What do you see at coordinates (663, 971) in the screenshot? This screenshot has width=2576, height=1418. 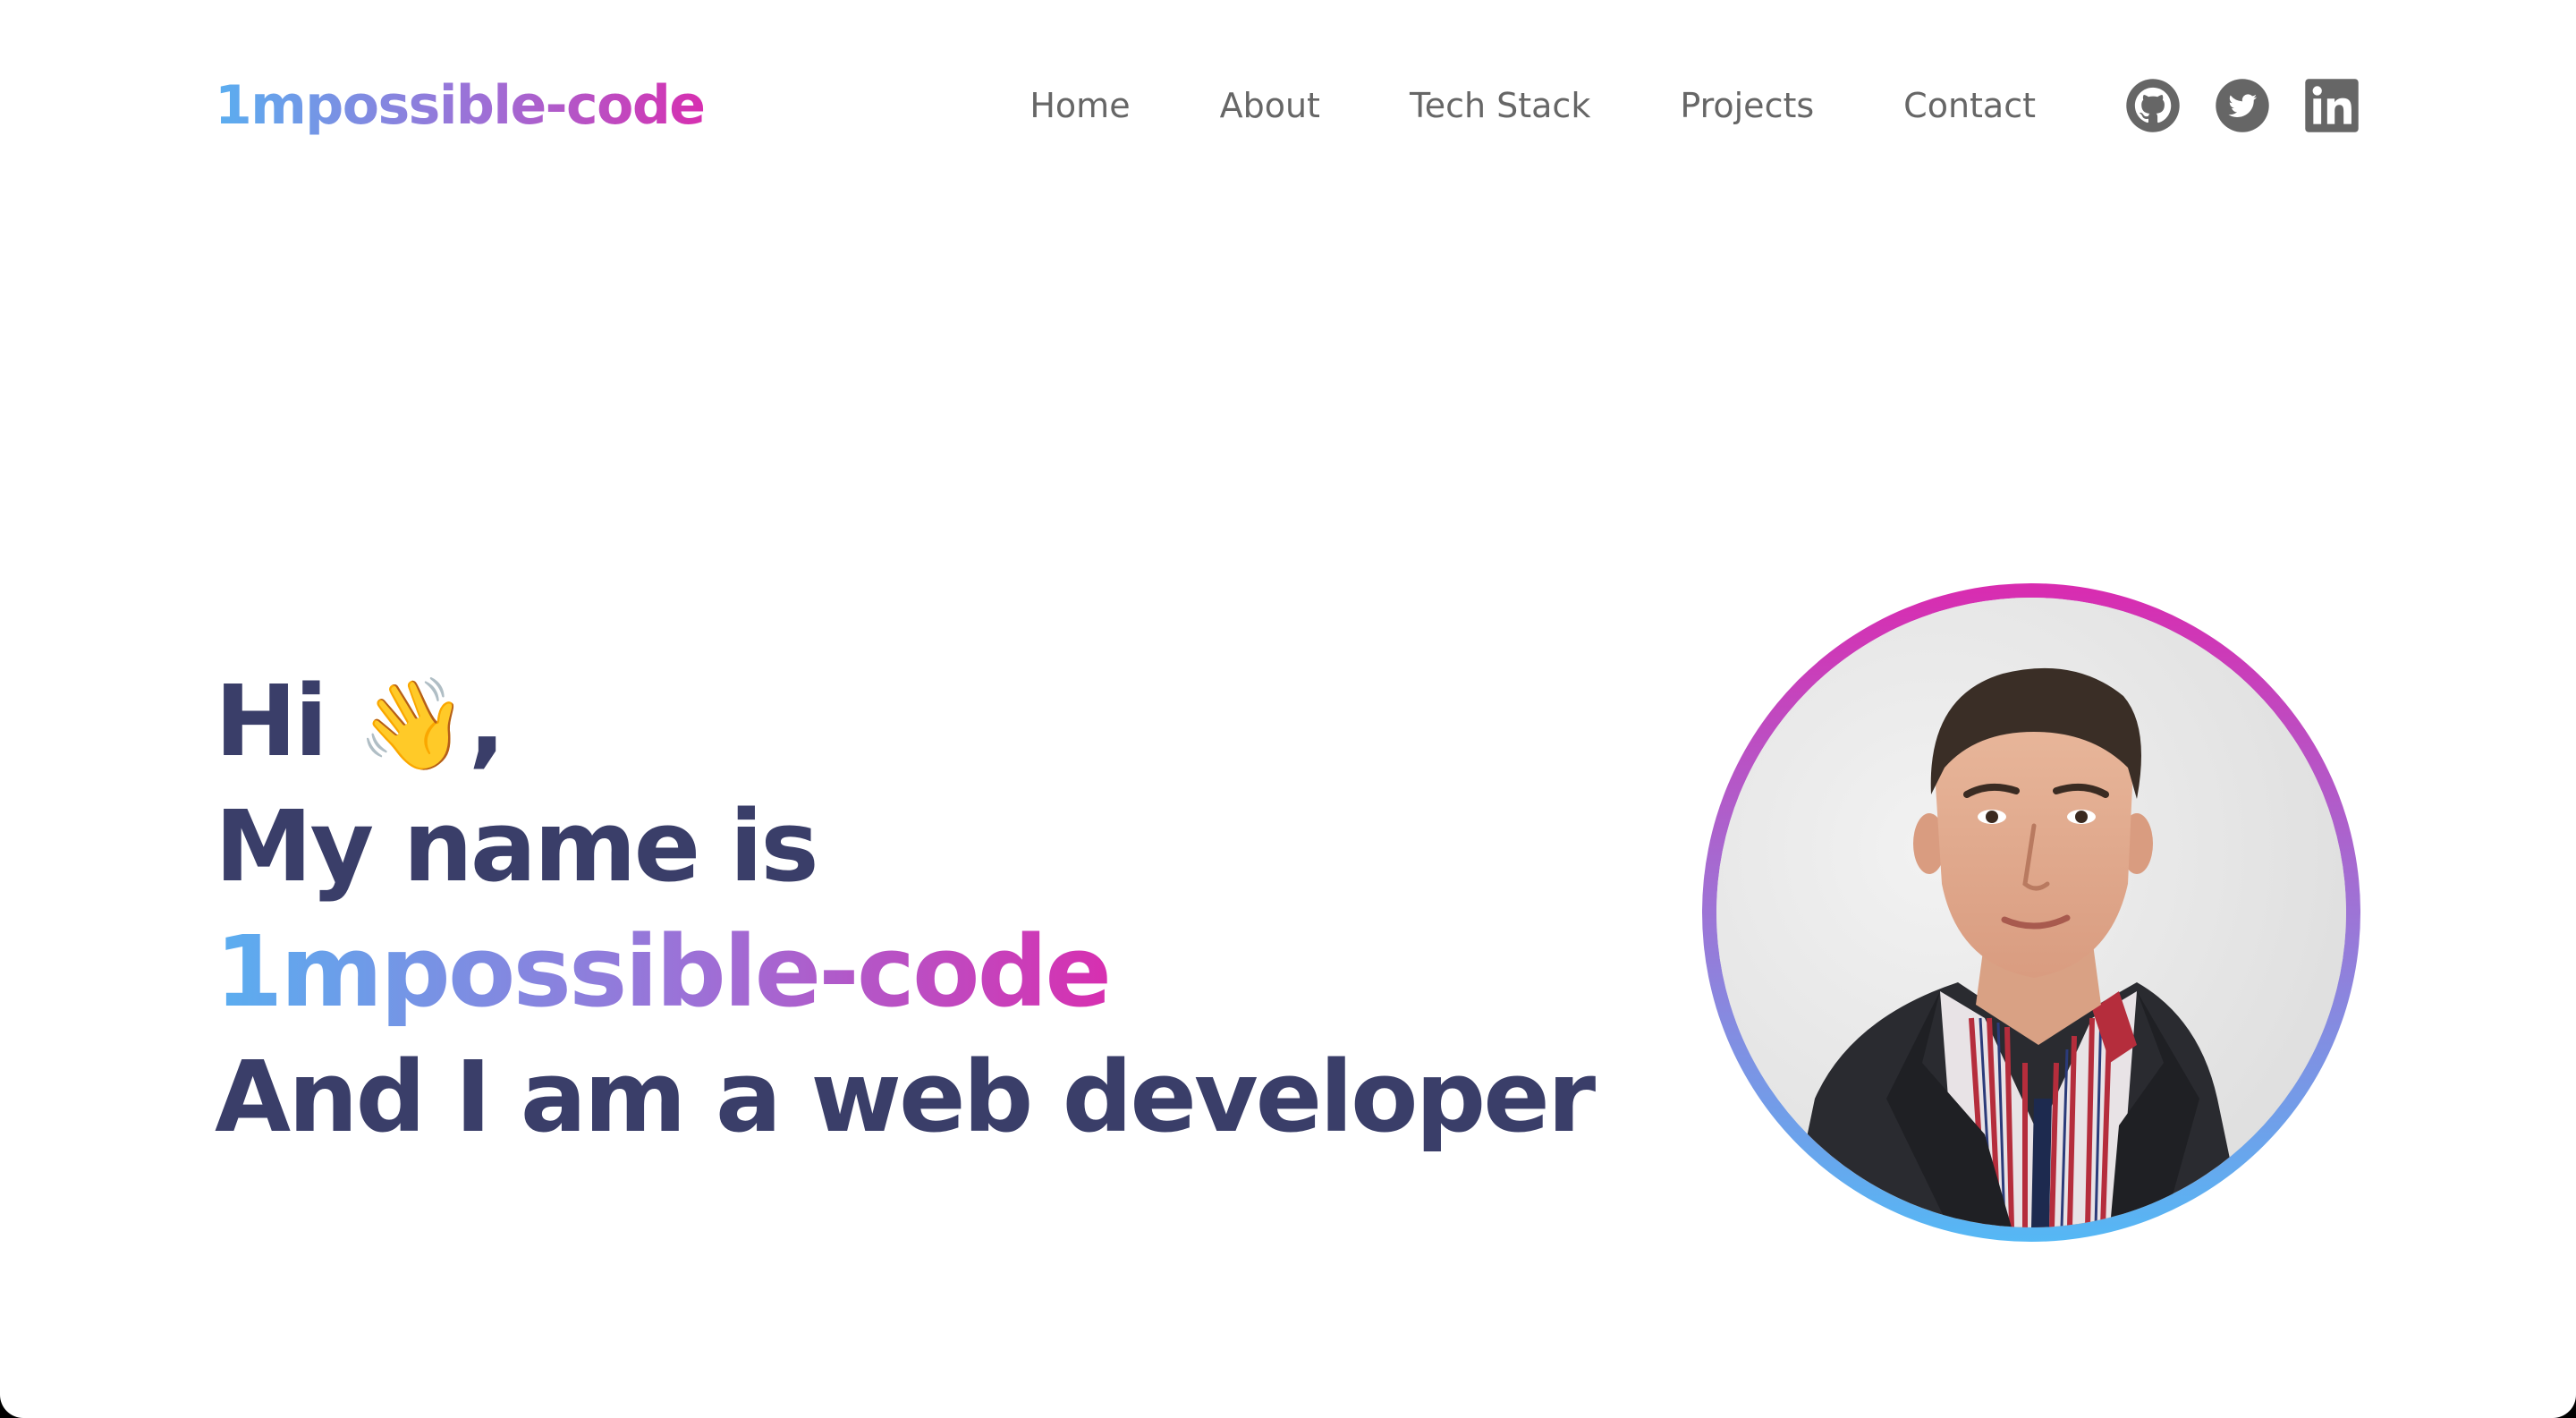 I see `hero-name: 1mpossible-code` at bounding box center [663, 971].